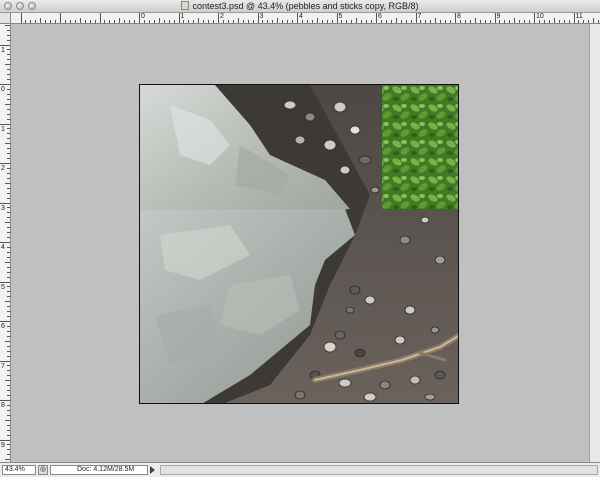 The width and height of the screenshot is (600, 477). Describe the element at coordinates (19, 470) in the screenshot. I see `zoom-level-field: 43.4%` at that location.